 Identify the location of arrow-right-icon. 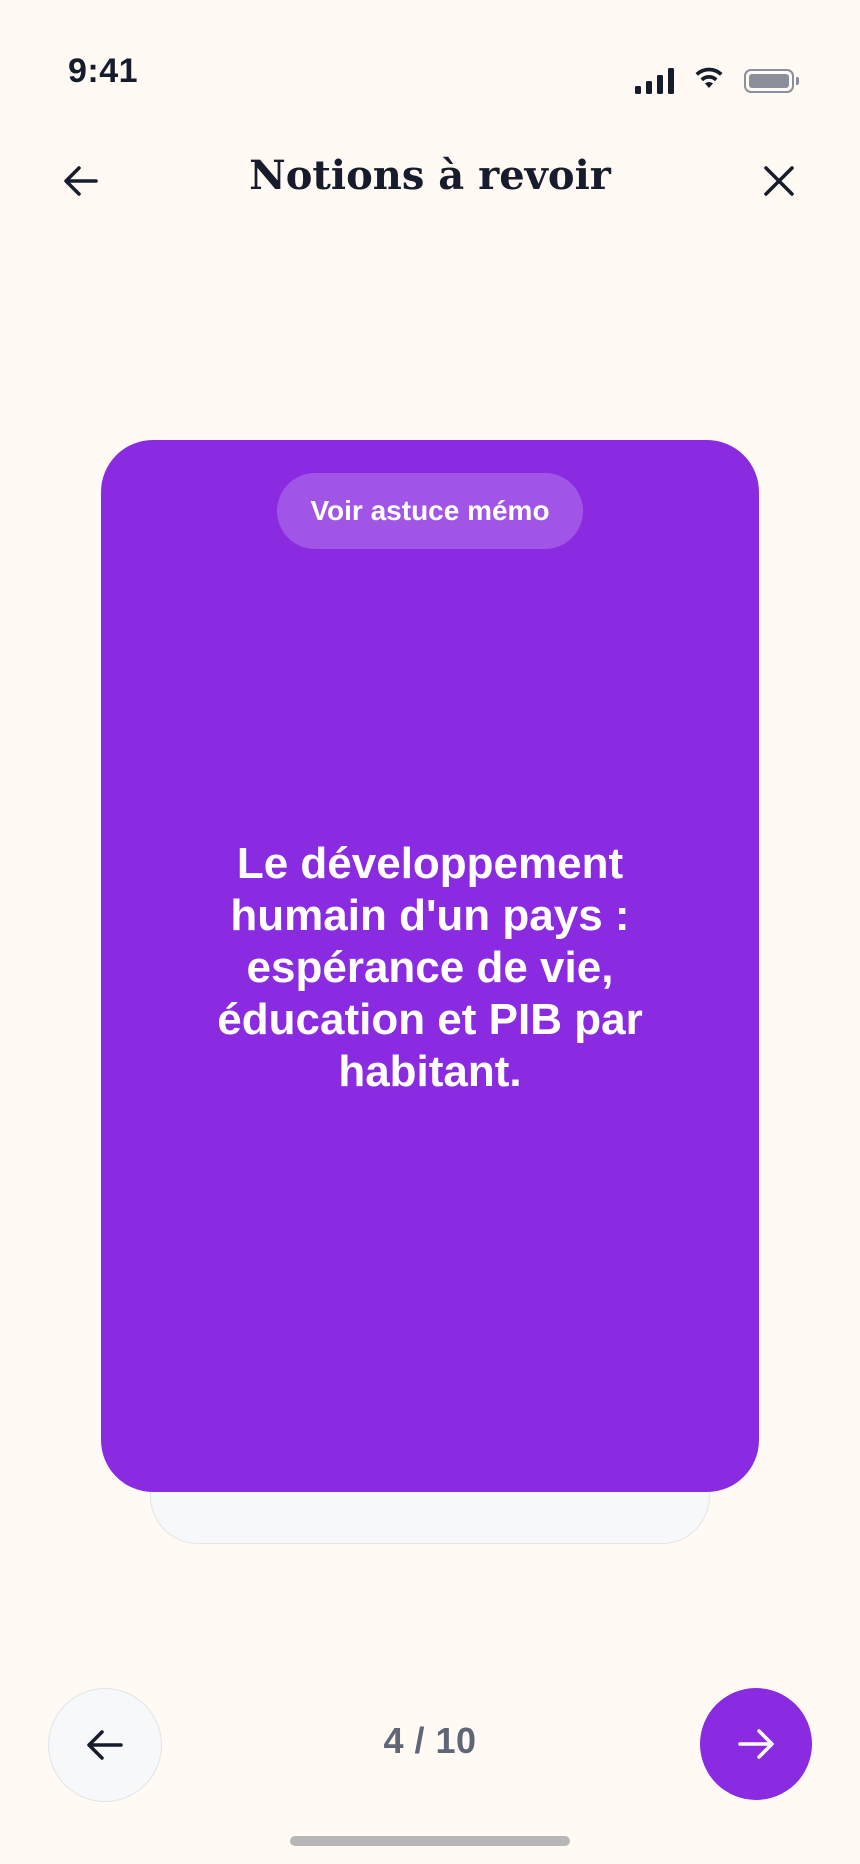
(756, 1744).